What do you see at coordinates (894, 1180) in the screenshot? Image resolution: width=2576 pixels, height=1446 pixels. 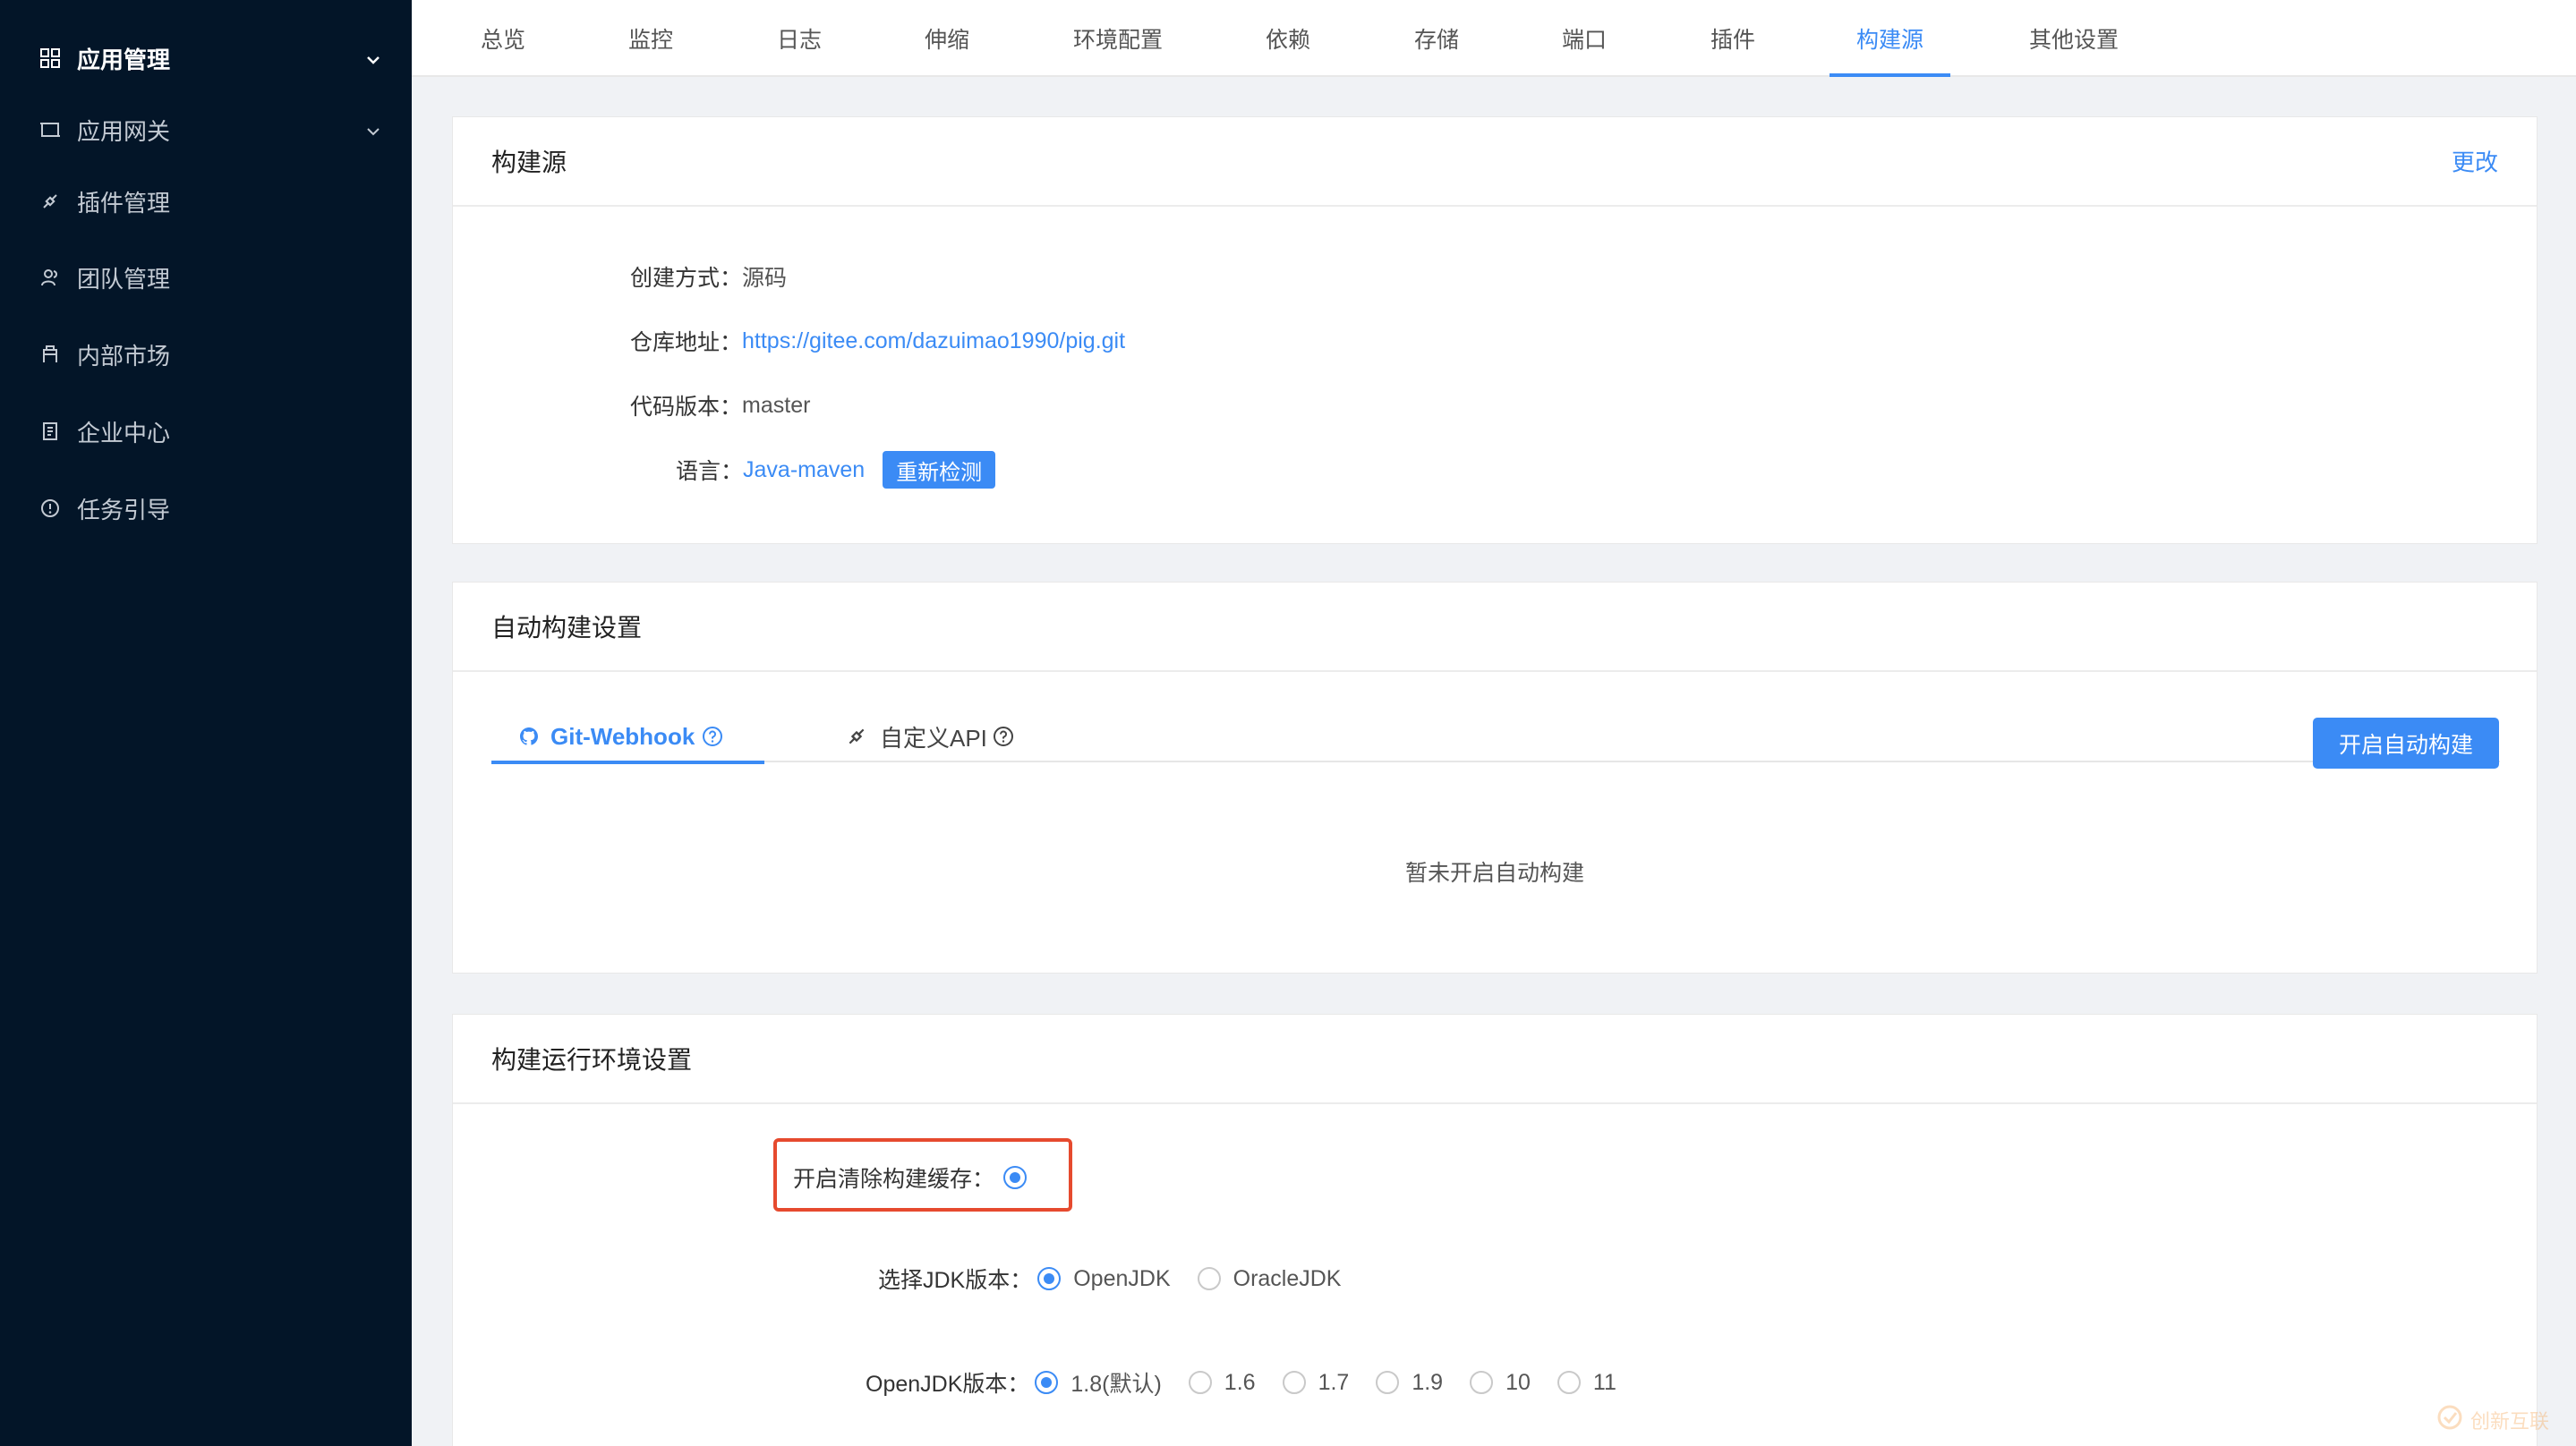 I see `clear-cache-label: 开启清除构建缓存：` at bounding box center [894, 1180].